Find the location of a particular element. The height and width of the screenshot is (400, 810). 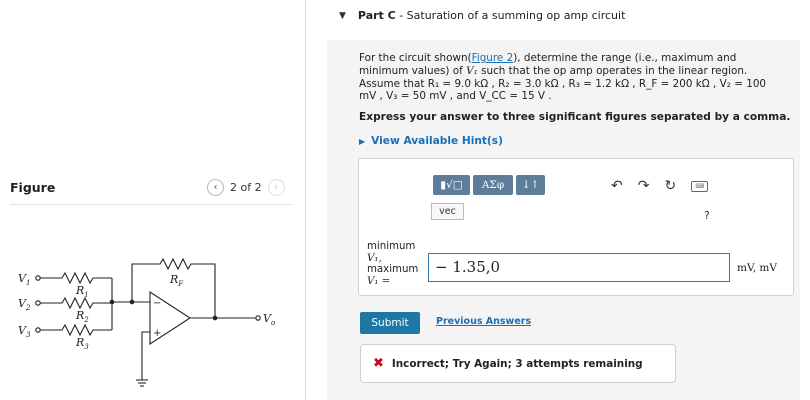

v3-label: V3 is located at coordinates (24, 331).